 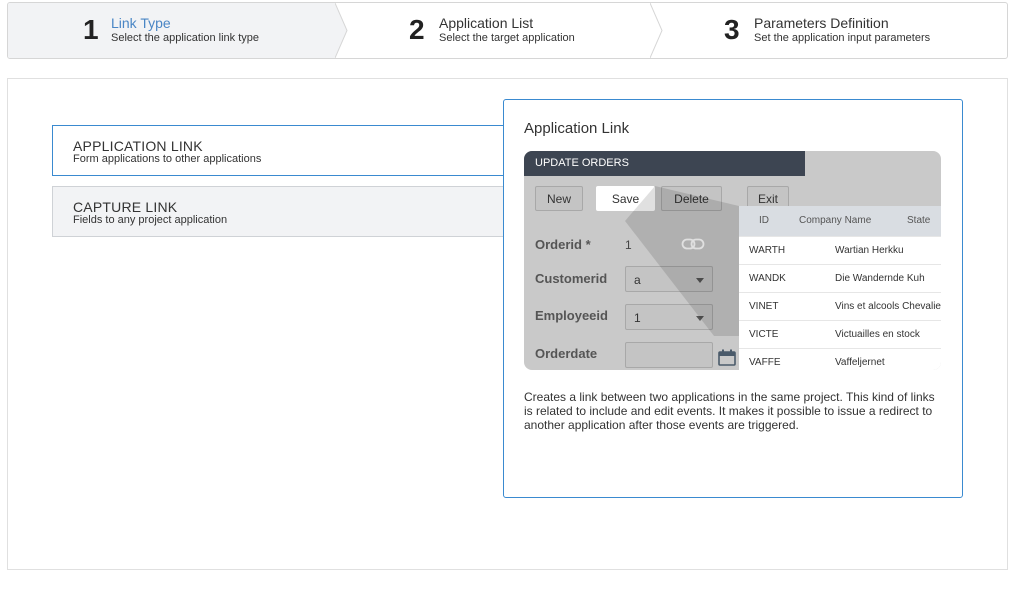 I want to click on grid-cell-name: Vaffeljernet, so click(x=860, y=362).